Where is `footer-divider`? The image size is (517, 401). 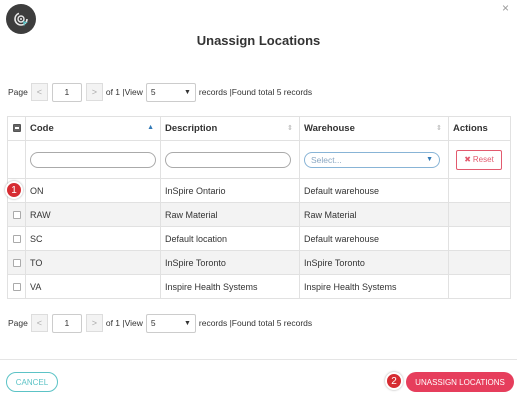
footer-divider is located at coordinates (258, 359).